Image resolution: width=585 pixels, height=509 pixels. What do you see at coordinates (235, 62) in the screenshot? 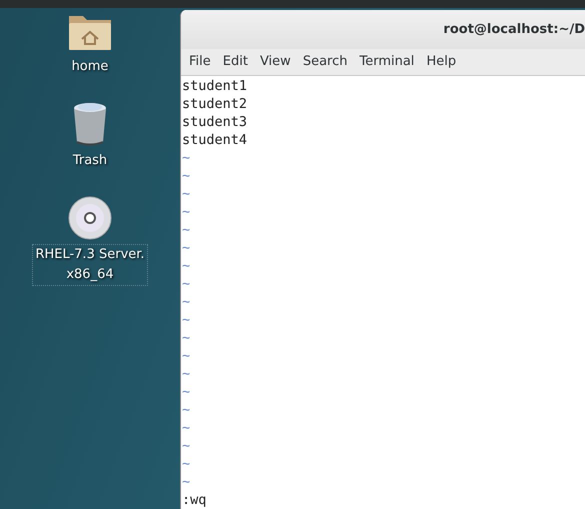
I see `menu-item: Edit` at bounding box center [235, 62].